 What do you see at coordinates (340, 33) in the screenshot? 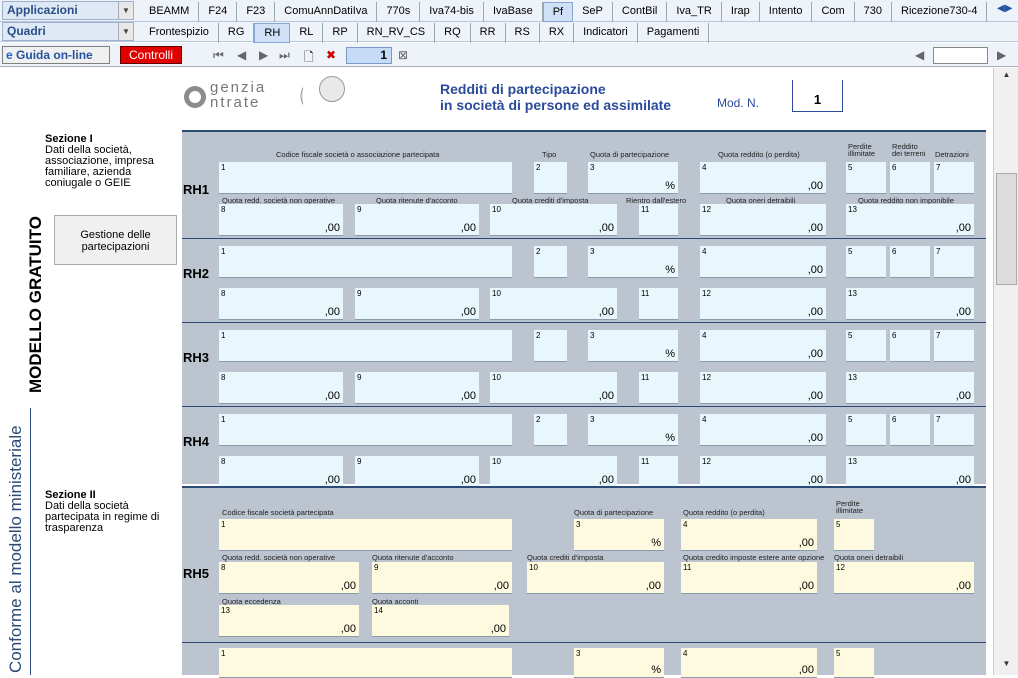
I see `quadri-tab-rp: RP` at bounding box center [340, 33].